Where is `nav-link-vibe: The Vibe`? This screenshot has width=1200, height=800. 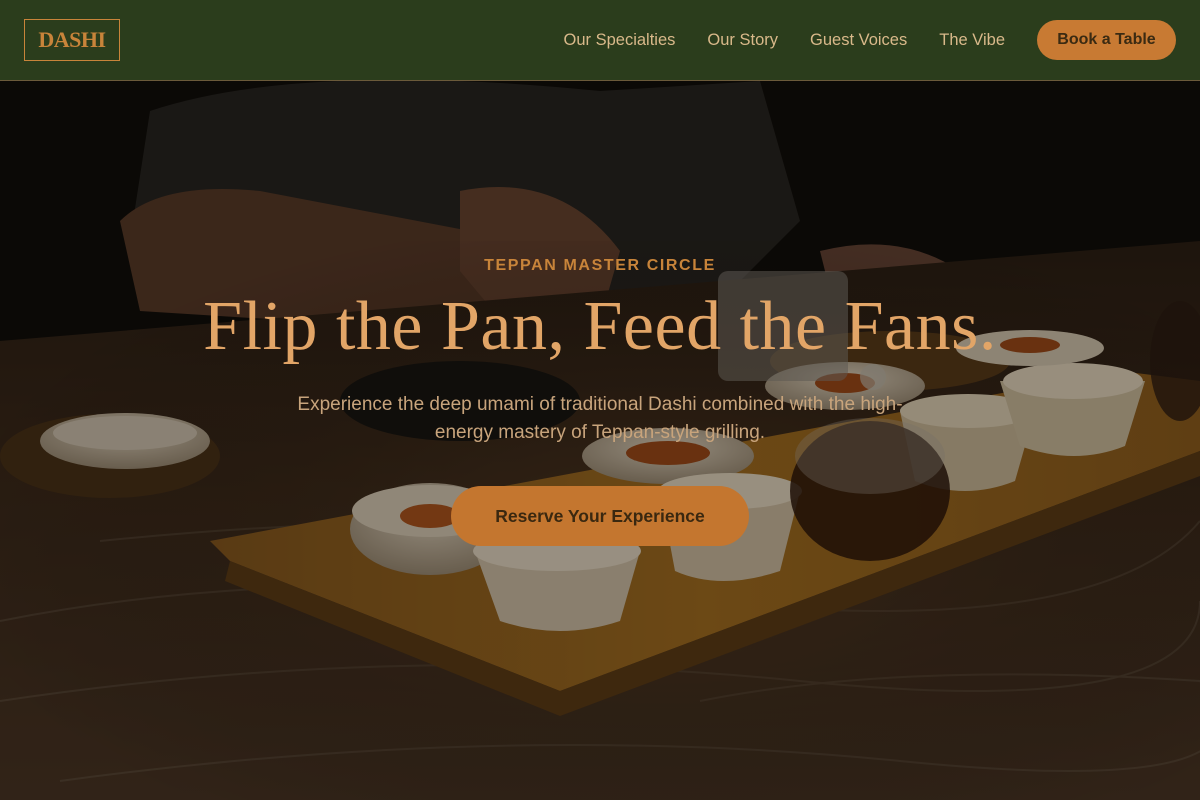 nav-link-vibe: The Vibe is located at coordinates (972, 40).